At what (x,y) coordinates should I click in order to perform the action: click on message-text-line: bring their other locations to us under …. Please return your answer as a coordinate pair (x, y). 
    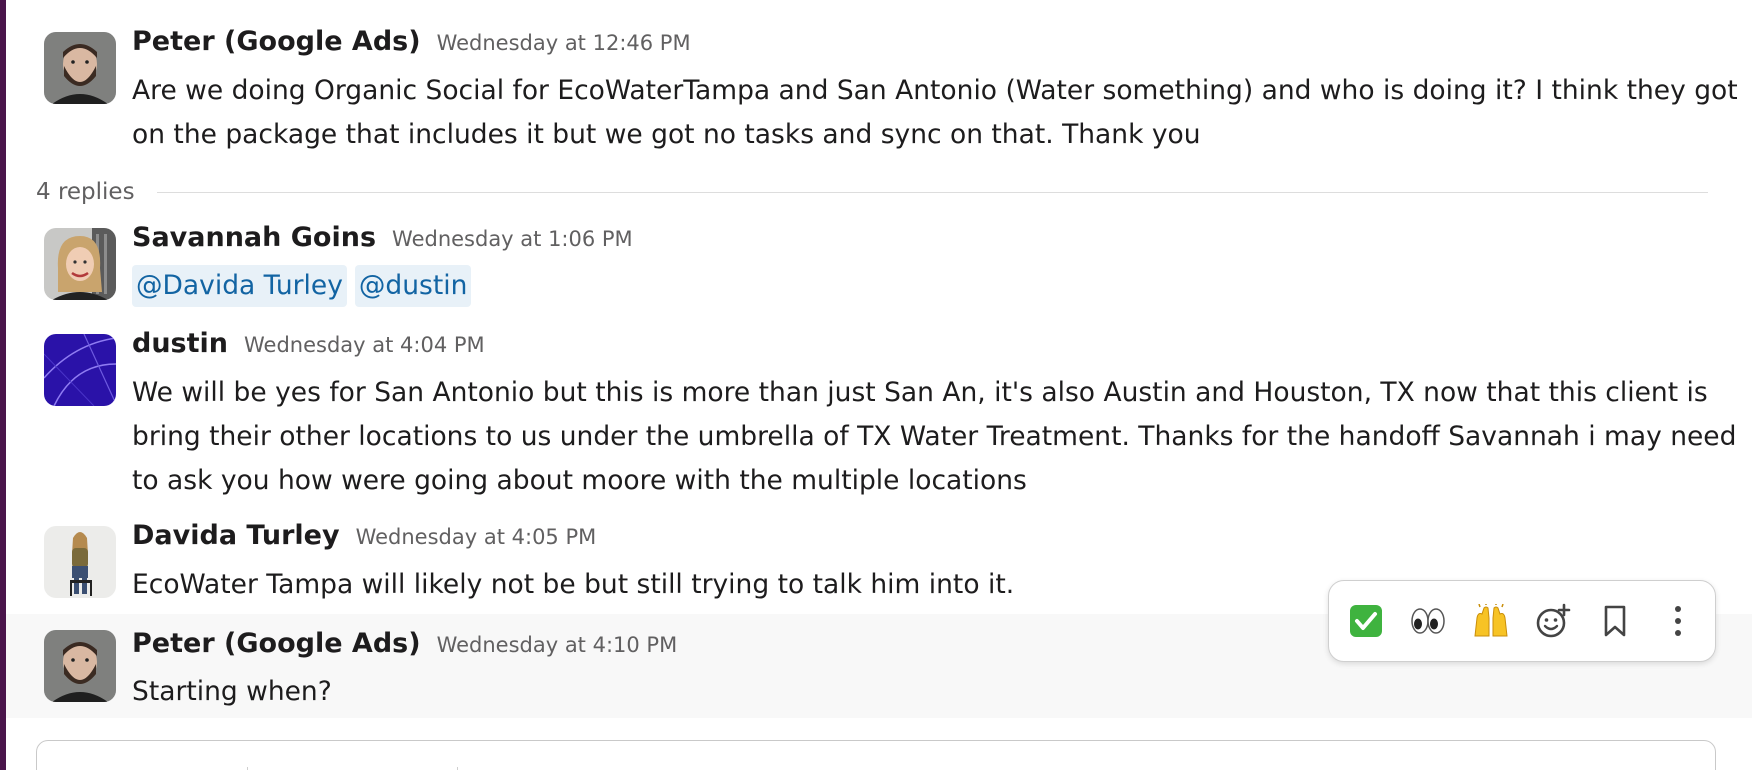
    Looking at the image, I should click on (934, 436).